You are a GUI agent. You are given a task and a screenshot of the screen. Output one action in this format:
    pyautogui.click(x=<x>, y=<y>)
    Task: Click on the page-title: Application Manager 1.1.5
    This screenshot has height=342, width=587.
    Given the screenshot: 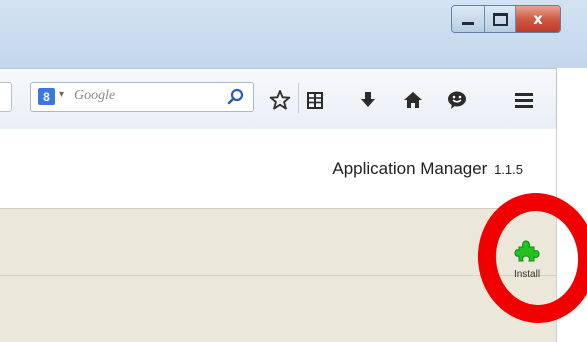 What is the action you would take?
    pyautogui.click(x=427, y=169)
    